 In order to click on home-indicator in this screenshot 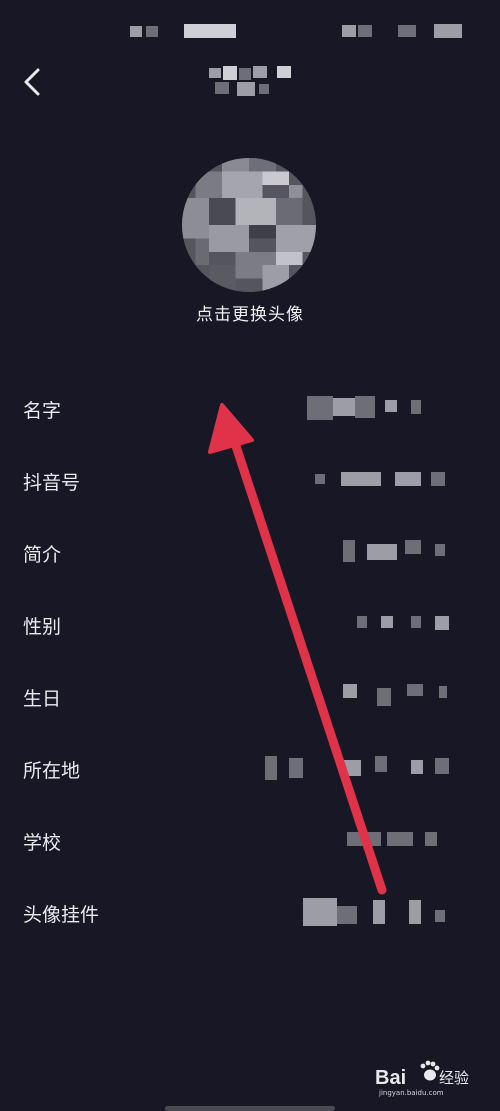, I will do `click(250, 1108)`.